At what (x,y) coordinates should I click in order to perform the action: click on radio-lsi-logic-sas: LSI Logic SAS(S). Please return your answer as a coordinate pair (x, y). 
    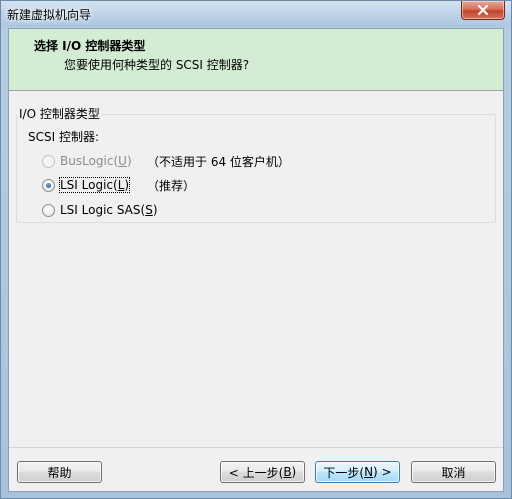
    Looking at the image, I should click on (100, 210).